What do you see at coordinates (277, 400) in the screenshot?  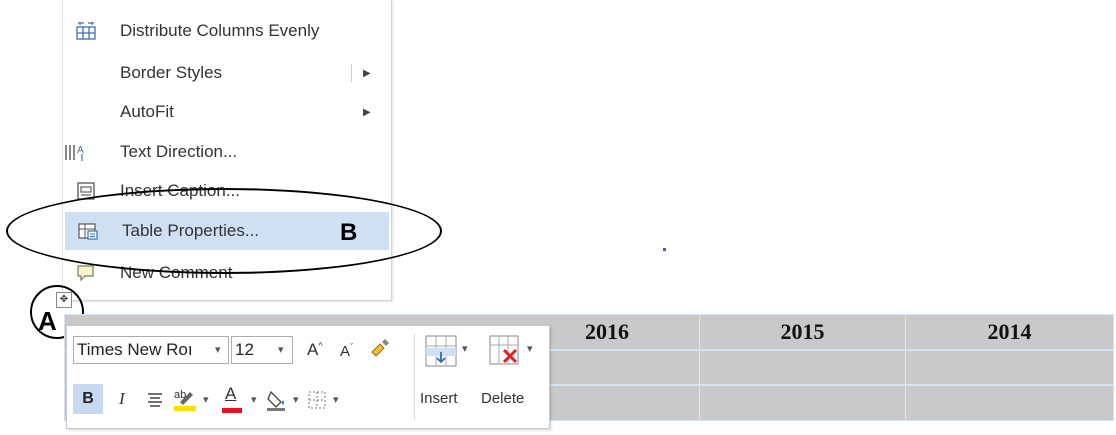 I see `shading-icon` at bounding box center [277, 400].